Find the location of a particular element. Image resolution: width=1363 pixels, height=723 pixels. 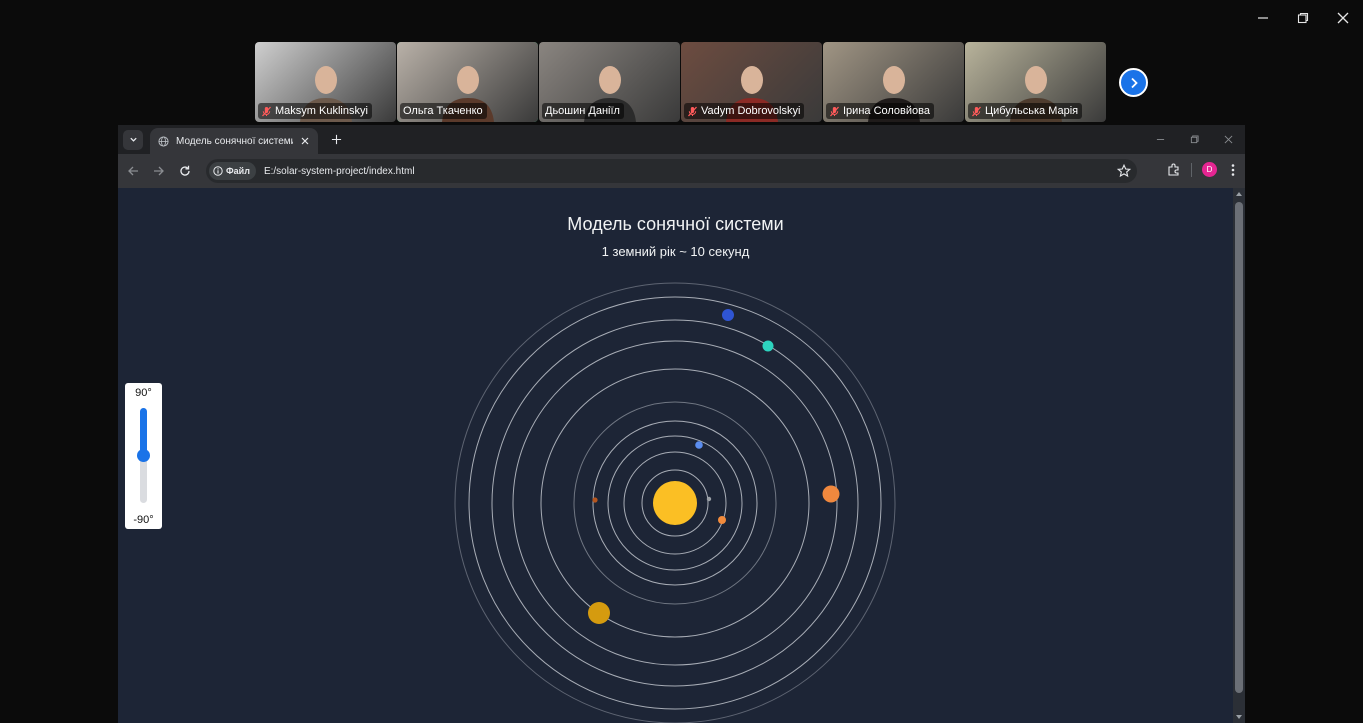

tab-title: Модель сонячної системи is located at coordinates (234, 141).